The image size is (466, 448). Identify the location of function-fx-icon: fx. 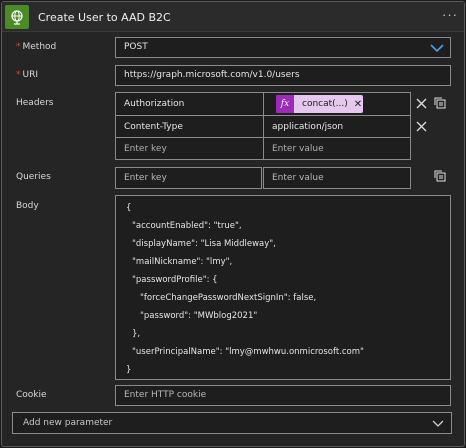
(285, 104).